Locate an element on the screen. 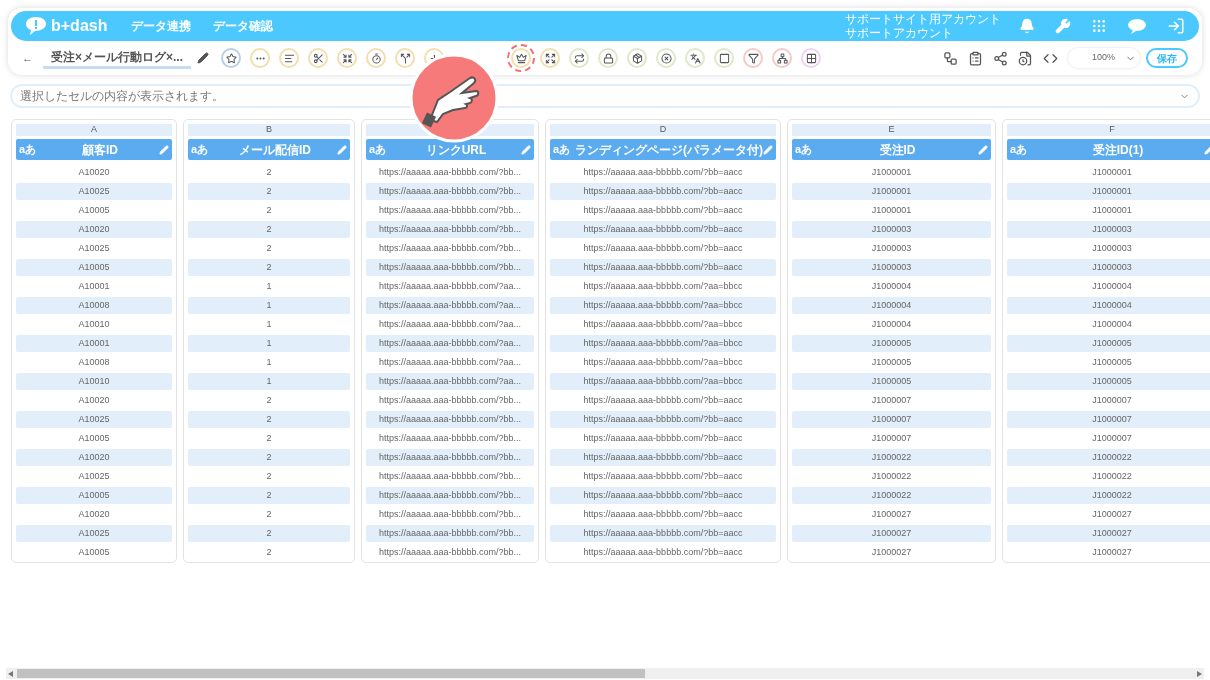  table-cell: A10010 is located at coordinates (94, 324).